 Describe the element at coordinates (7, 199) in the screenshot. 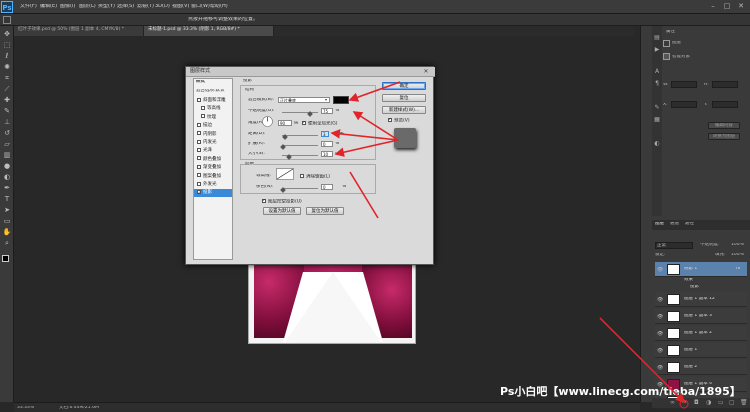

I see `type-icon: T` at that location.